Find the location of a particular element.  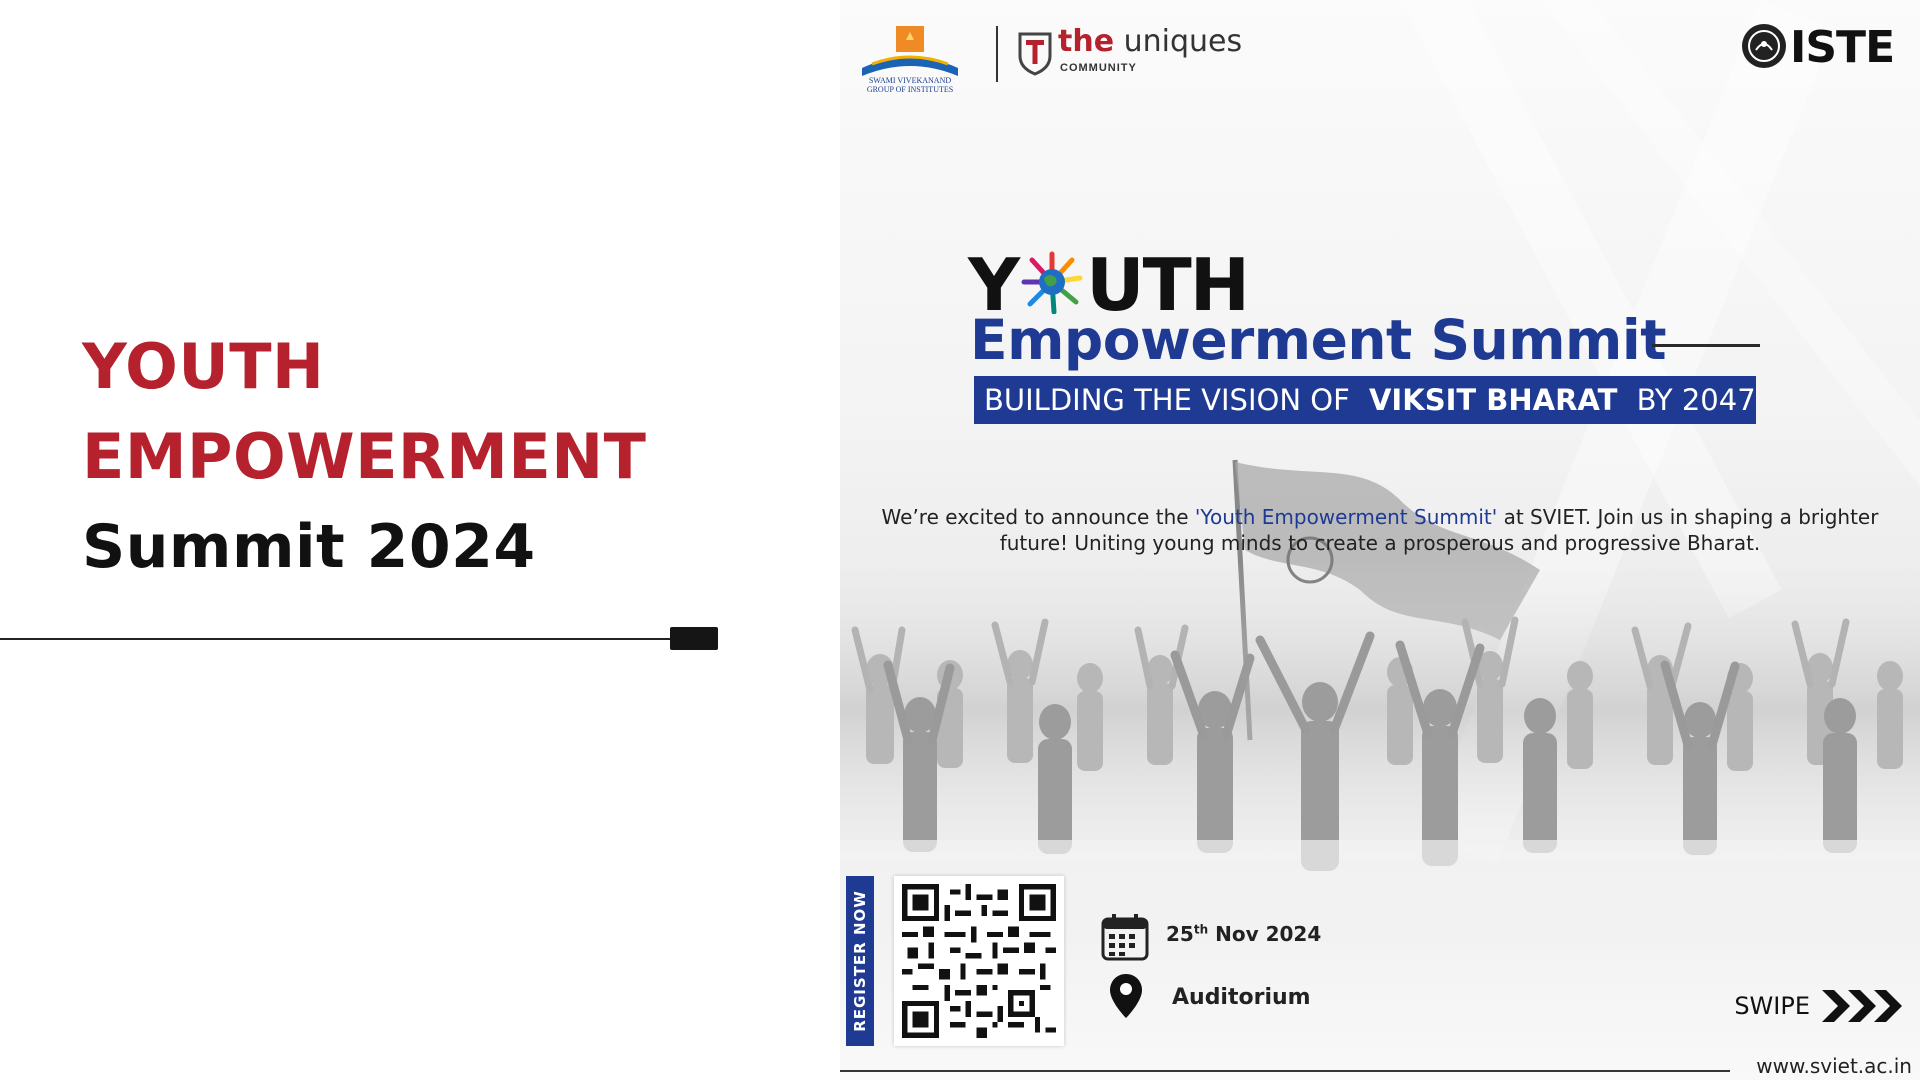

register-now-tab: REGISTER NOW is located at coordinates (860, 961).